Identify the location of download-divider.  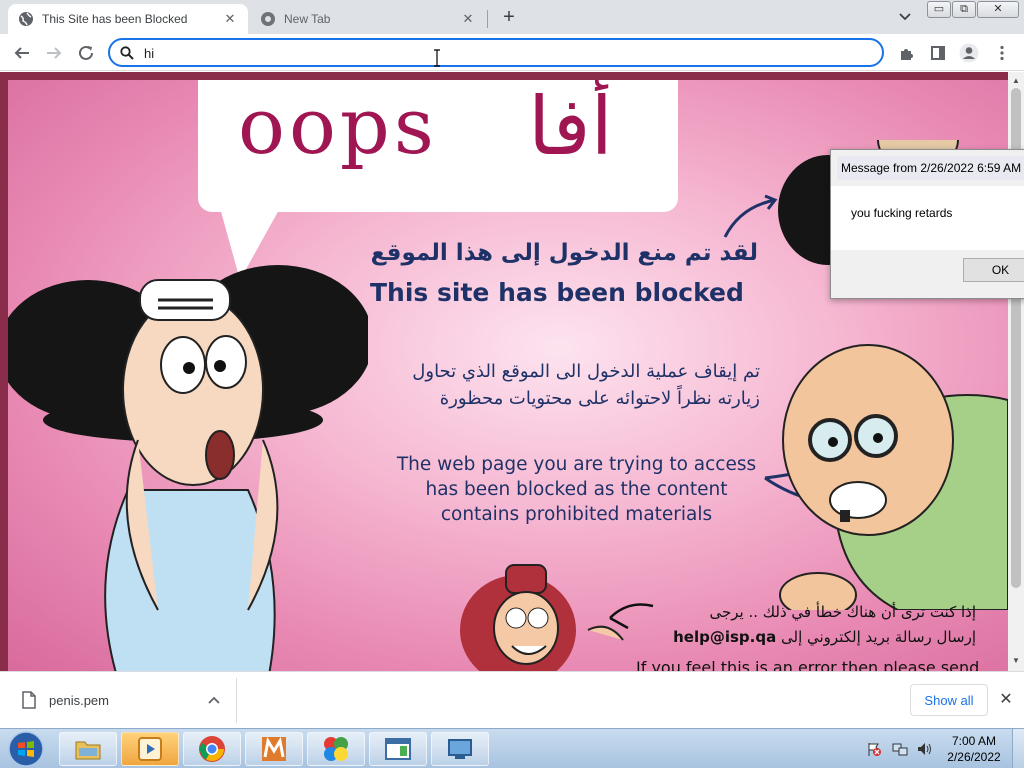
(236, 700).